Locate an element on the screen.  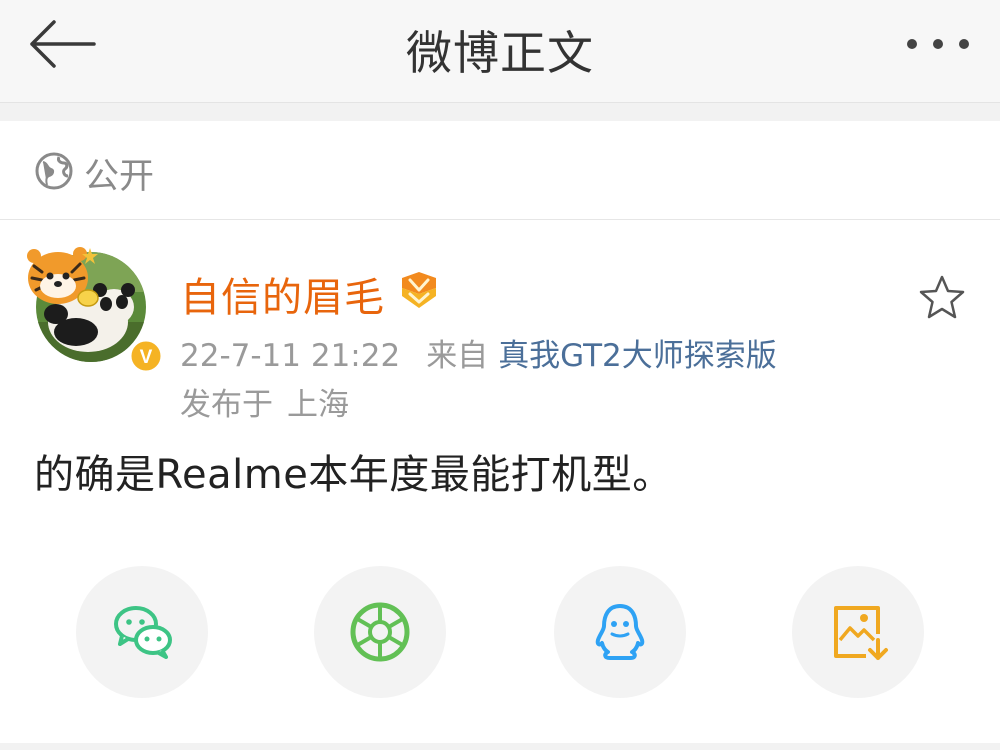
wechat-icon is located at coordinates (143, 632).